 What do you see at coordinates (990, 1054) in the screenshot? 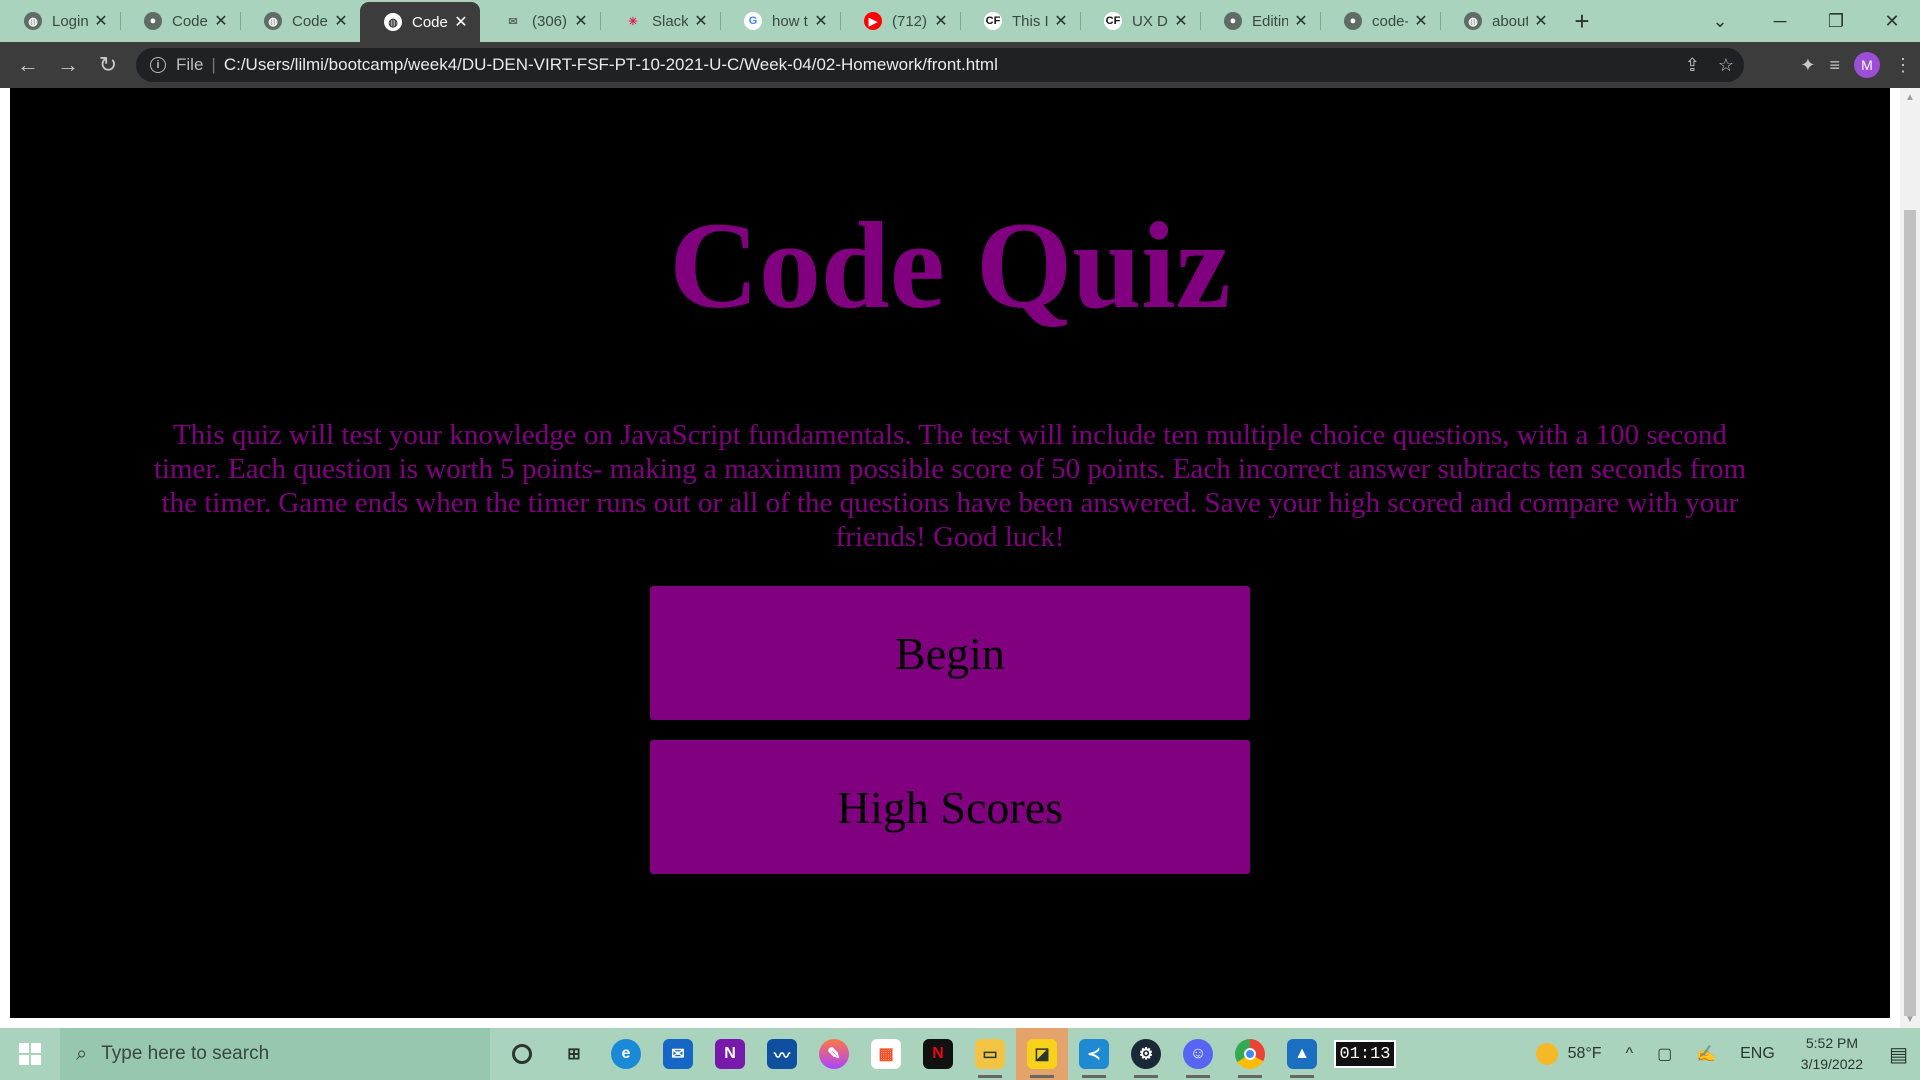
I see `file-explorer-icon: ▭` at bounding box center [990, 1054].